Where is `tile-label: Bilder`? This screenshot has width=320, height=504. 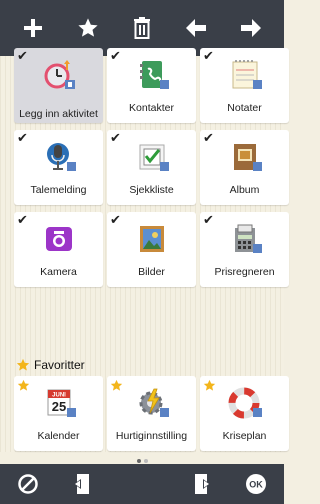
tile-label: Bilder is located at coordinates (151, 272).